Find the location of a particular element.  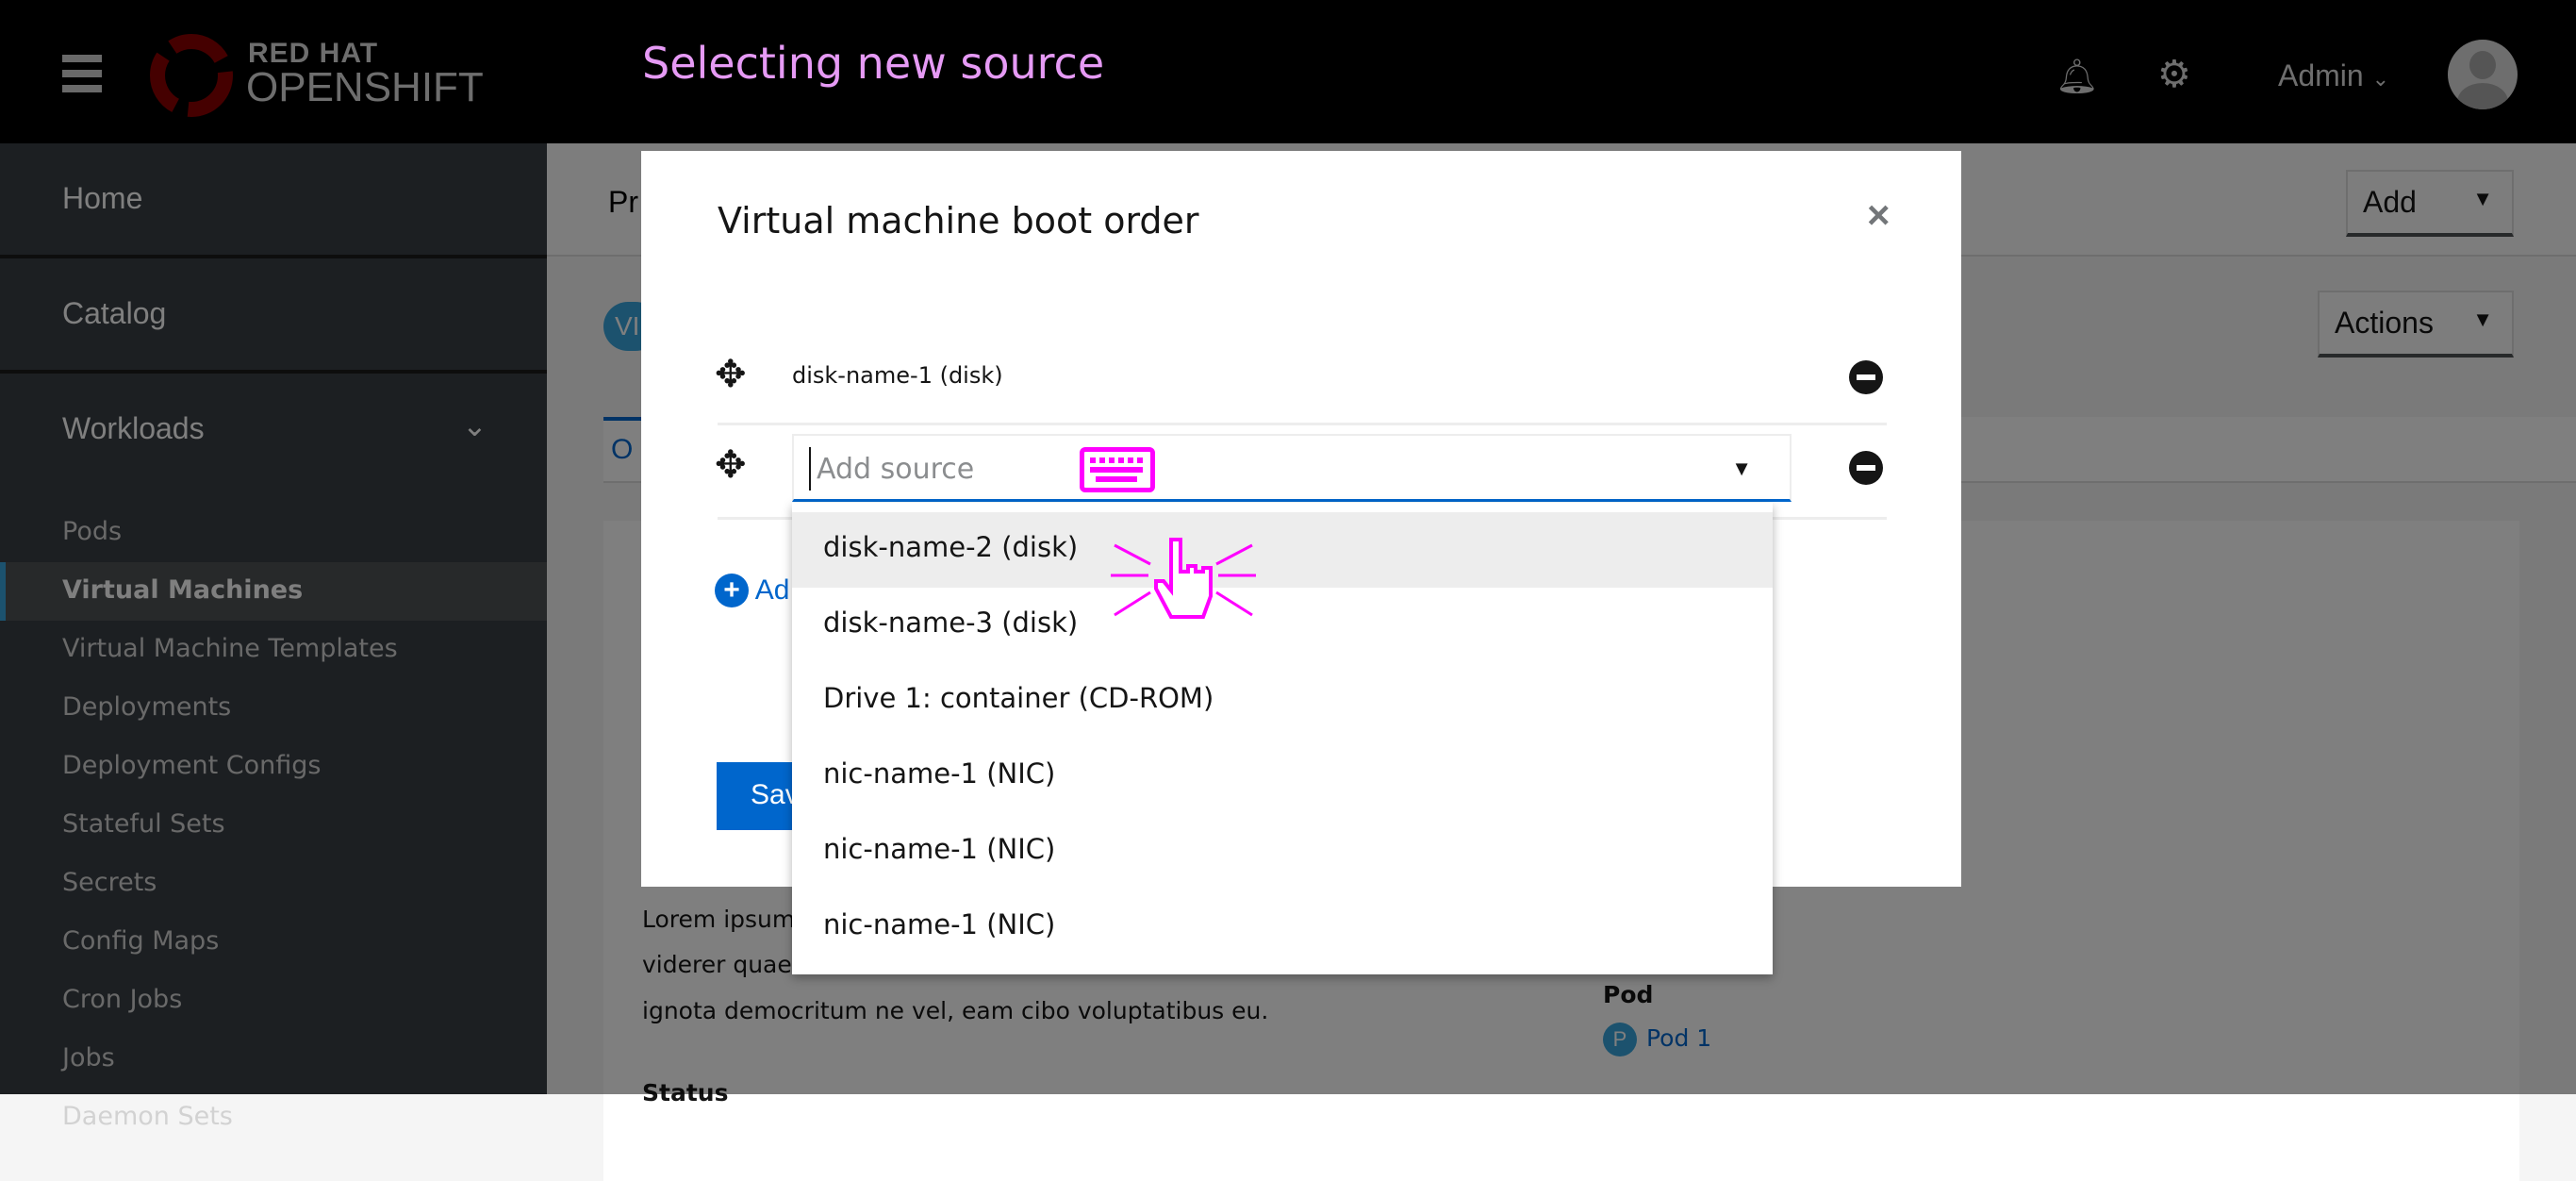

plus-circle-icon: + is located at coordinates (732, 590).